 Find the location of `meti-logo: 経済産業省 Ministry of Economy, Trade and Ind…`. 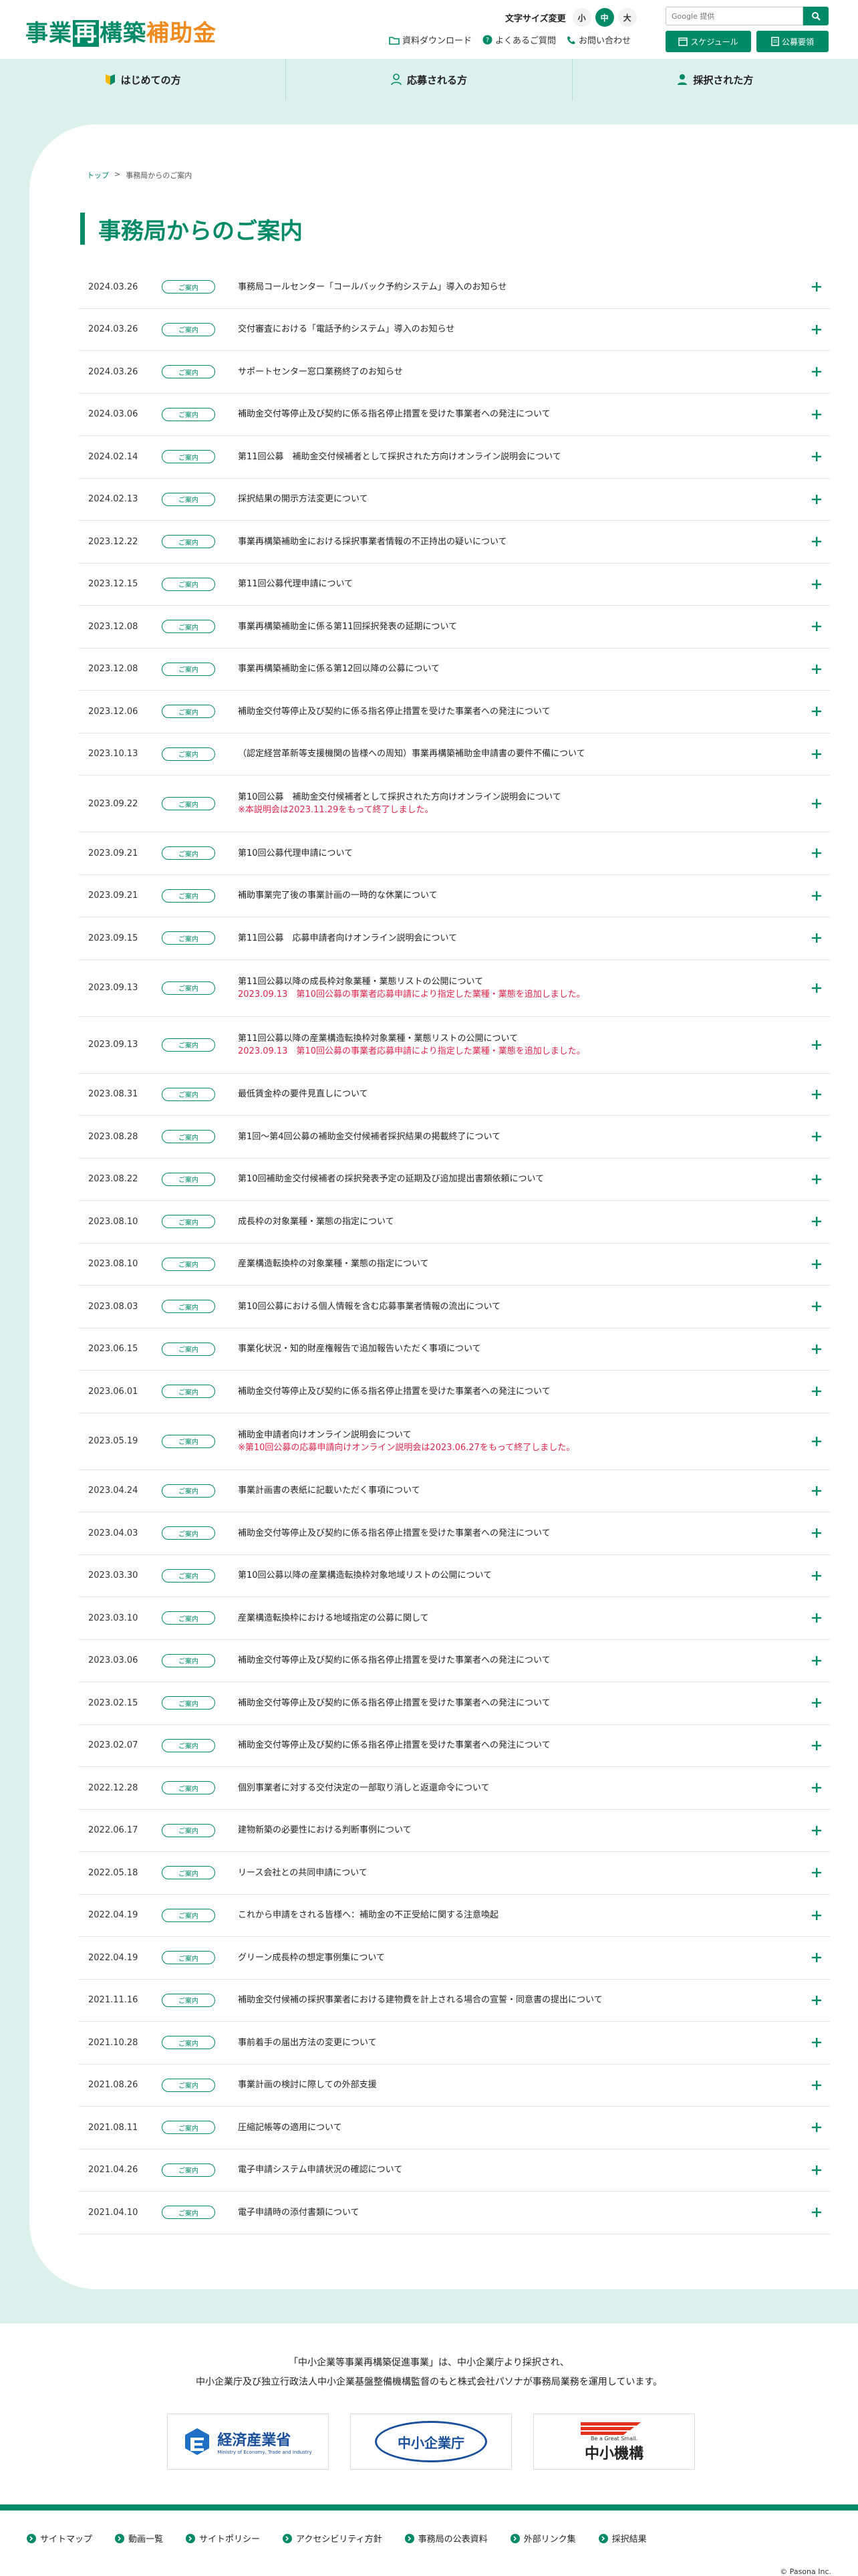

meti-logo: 経済産業省 Ministry of Economy, Trade and Ind… is located at coordinates (248, 2442).